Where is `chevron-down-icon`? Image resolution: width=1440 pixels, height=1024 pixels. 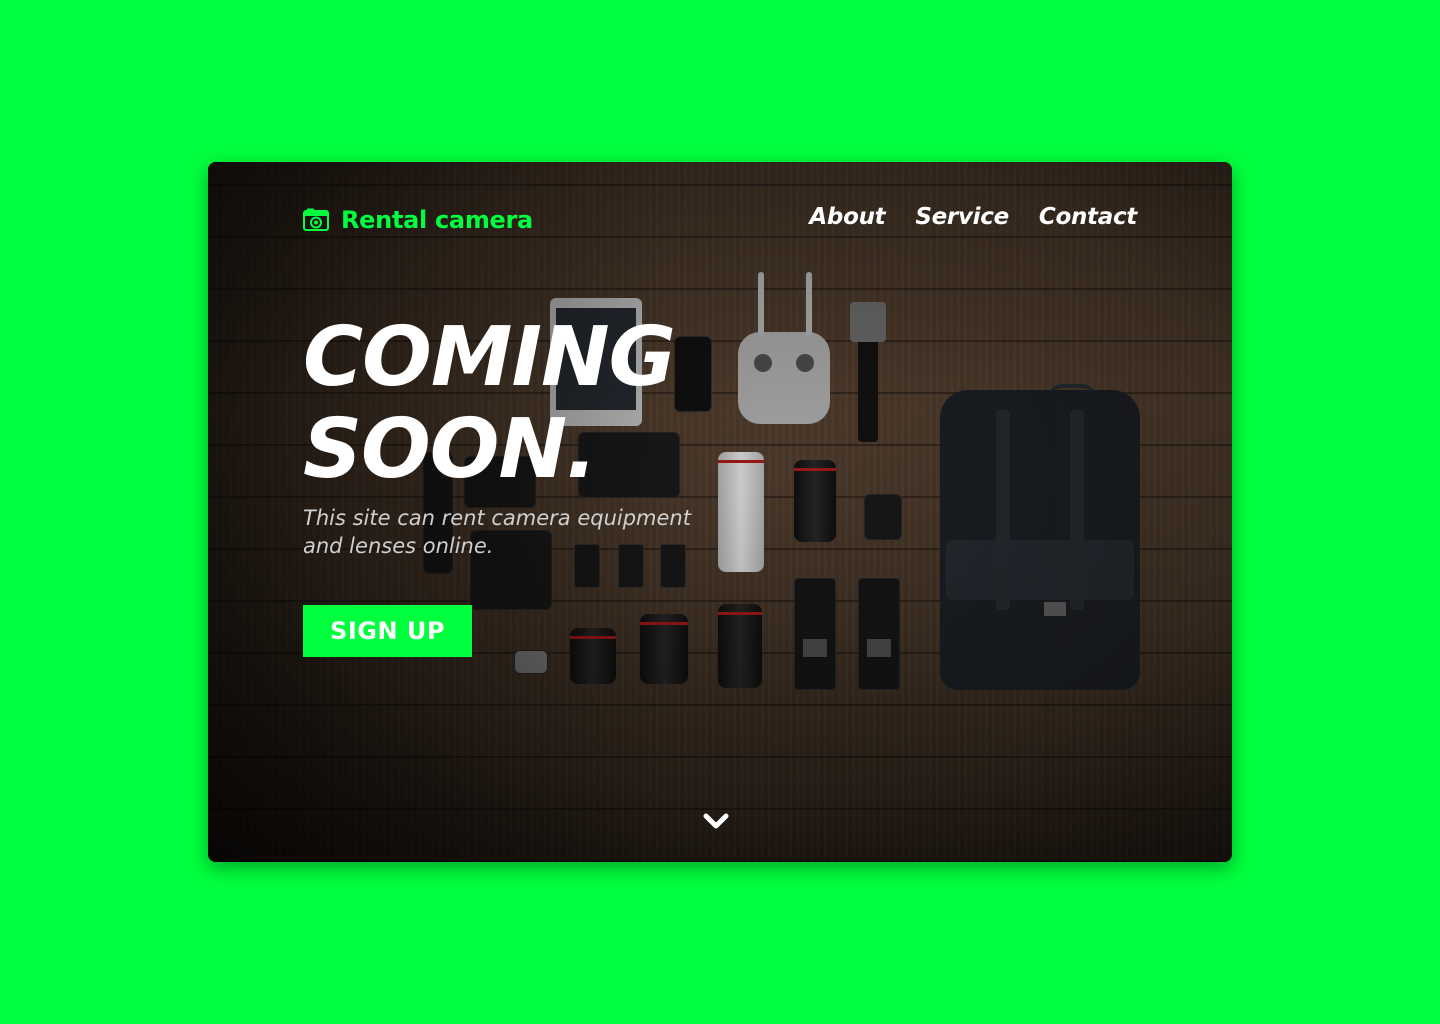
chevron-down-icon is located at coordinates (716, 821).